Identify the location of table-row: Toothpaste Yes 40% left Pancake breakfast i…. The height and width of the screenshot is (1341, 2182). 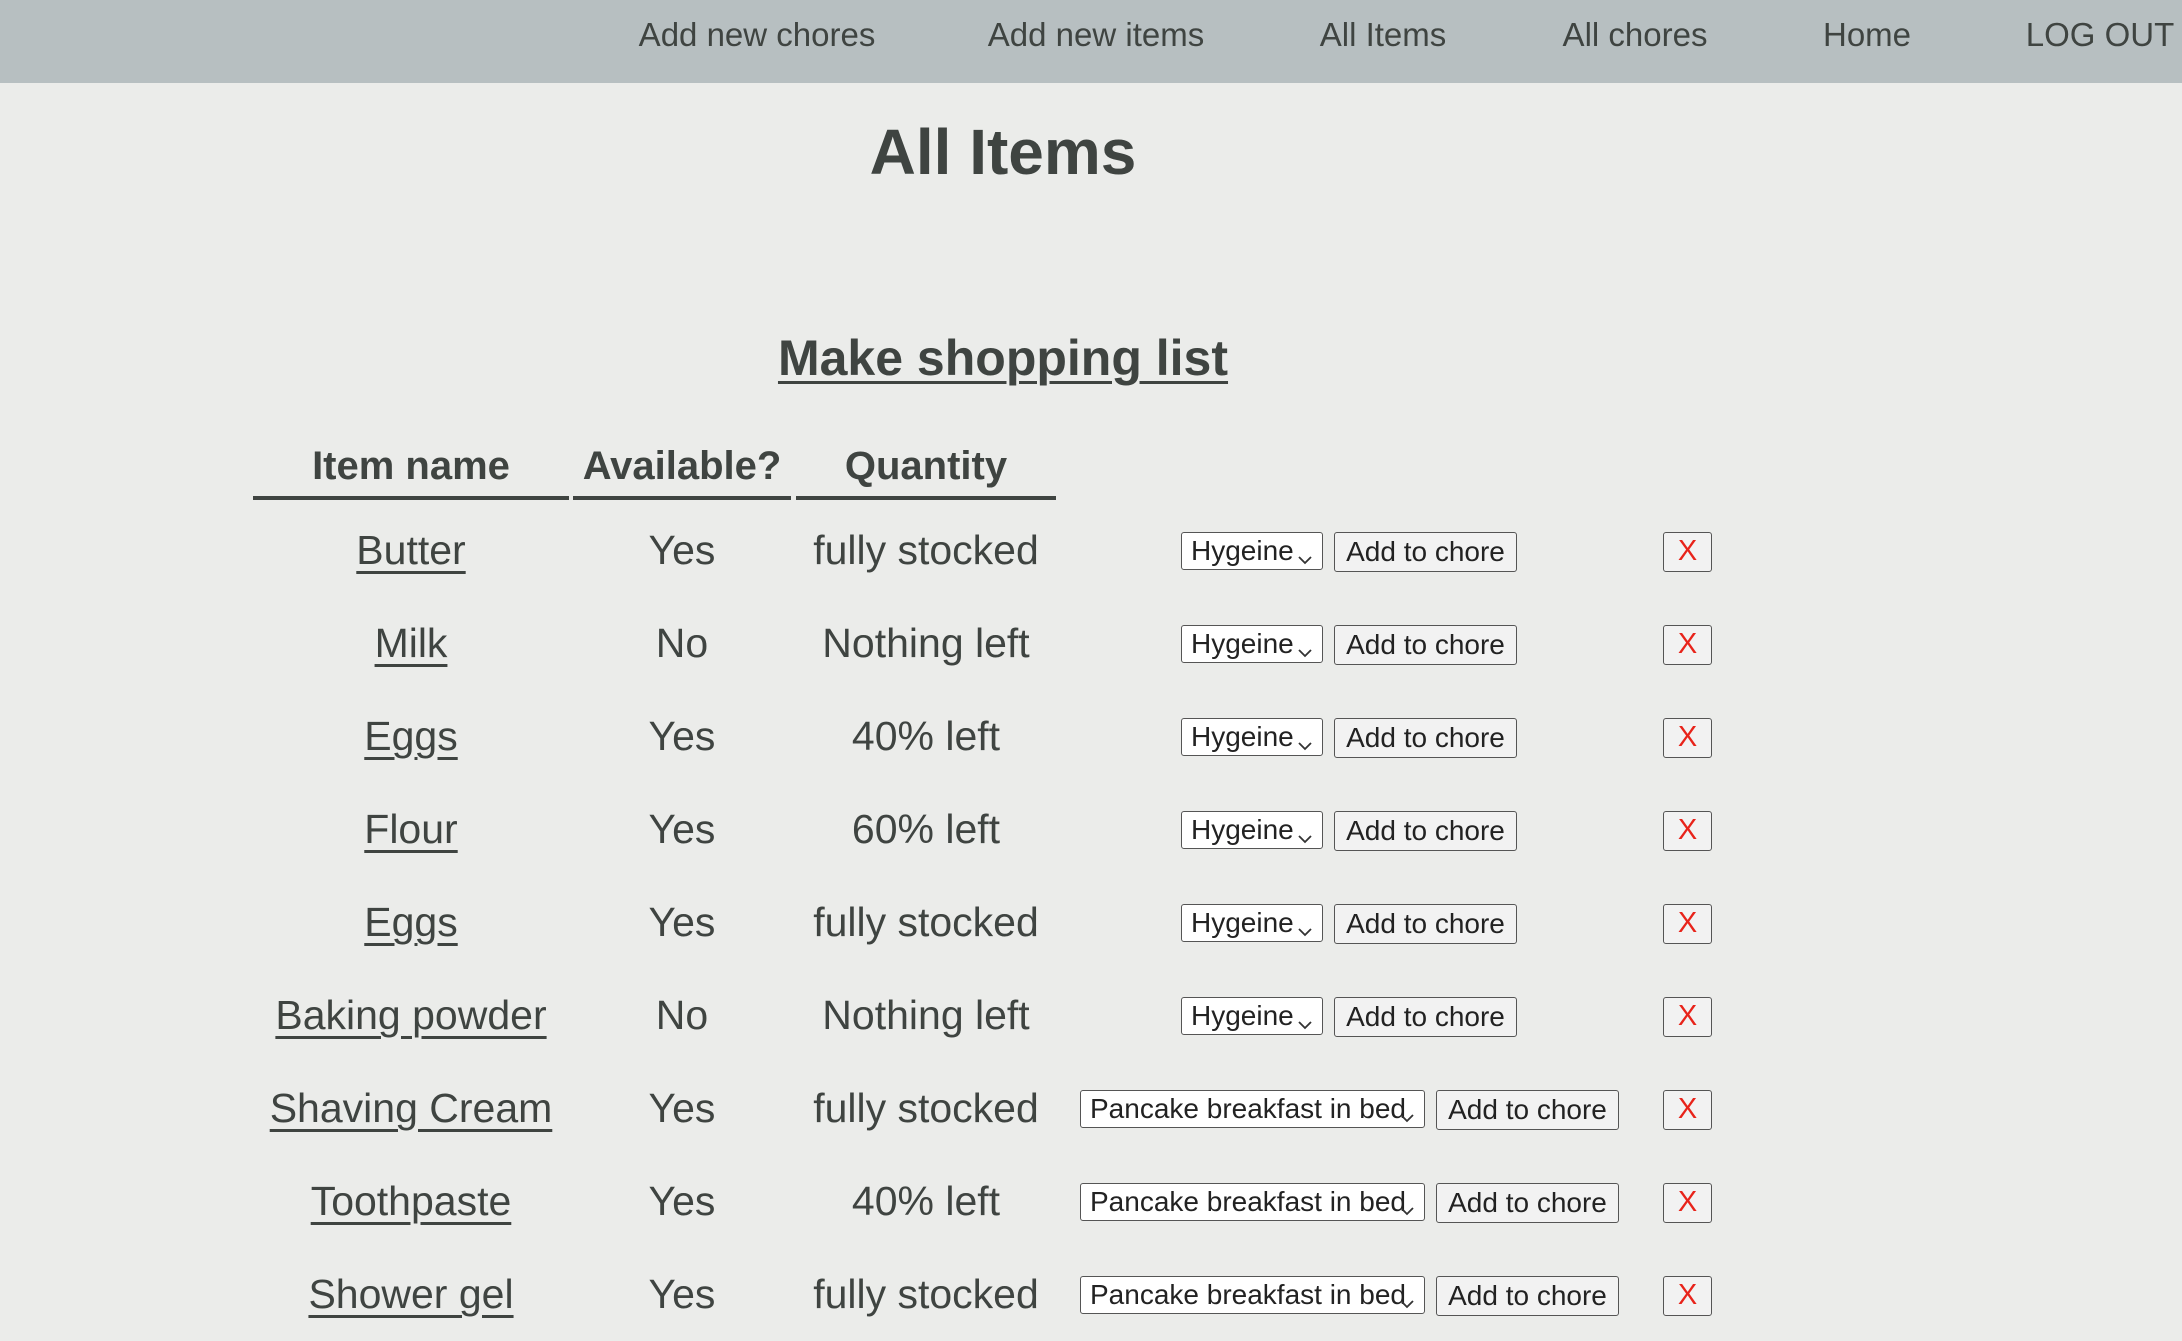
(1091, 1201).